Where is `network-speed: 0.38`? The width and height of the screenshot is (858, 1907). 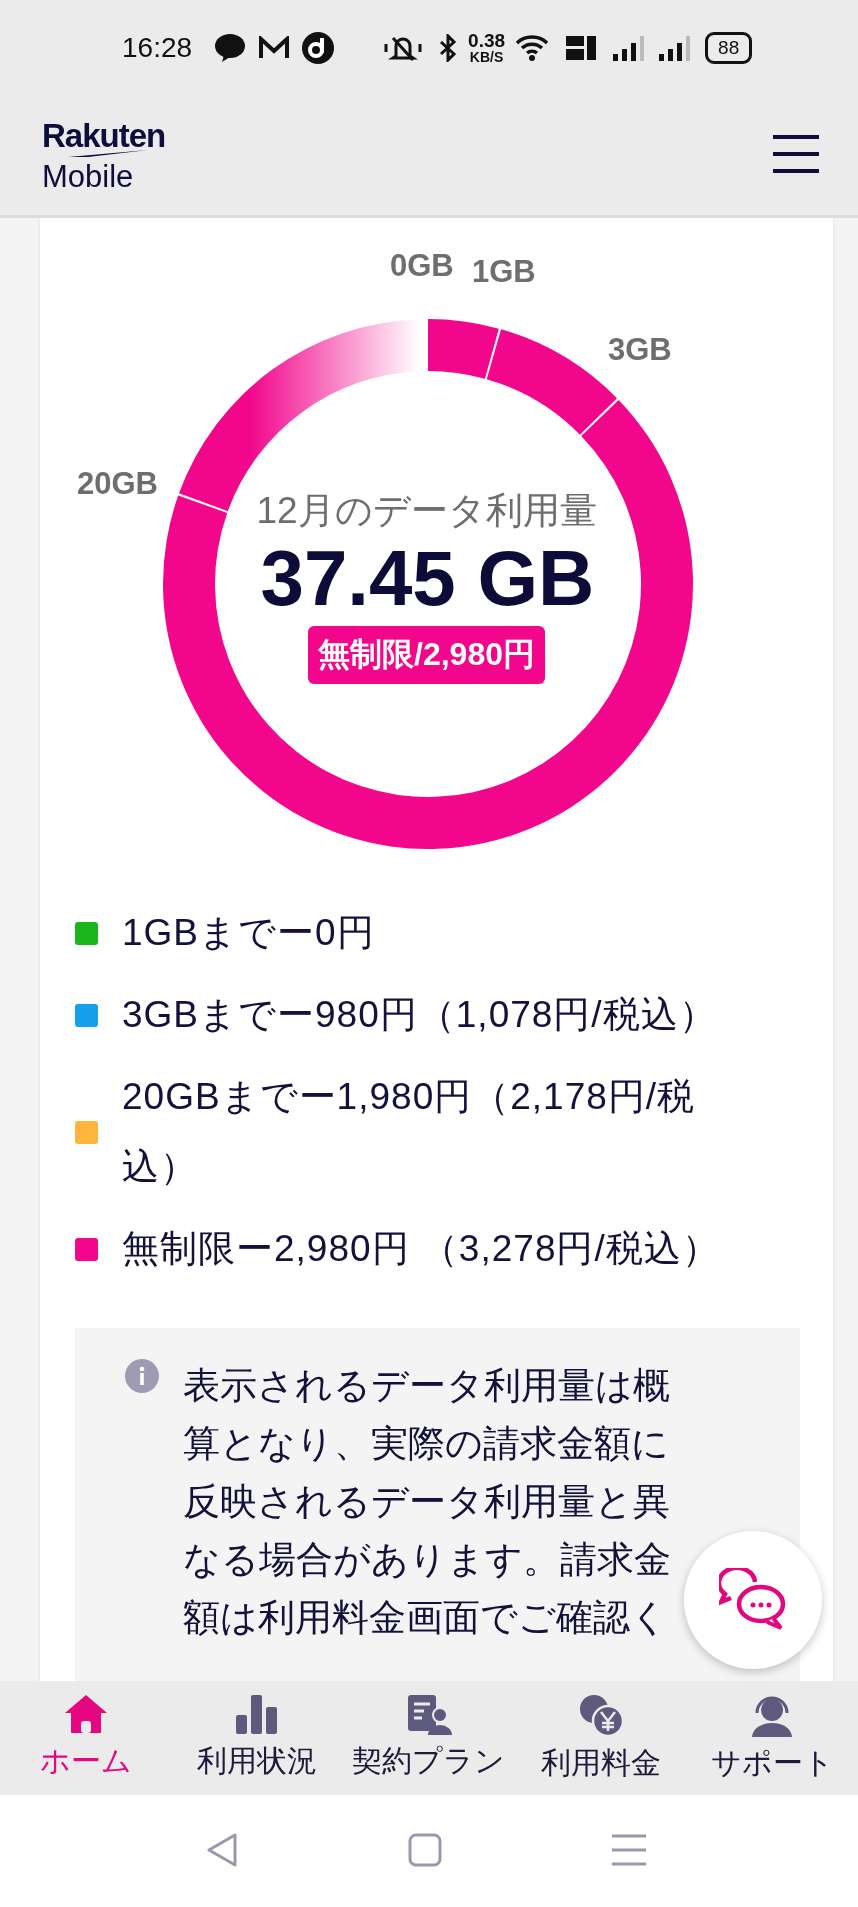
network-speed: 0.38 is located at coordinates (487, 40).